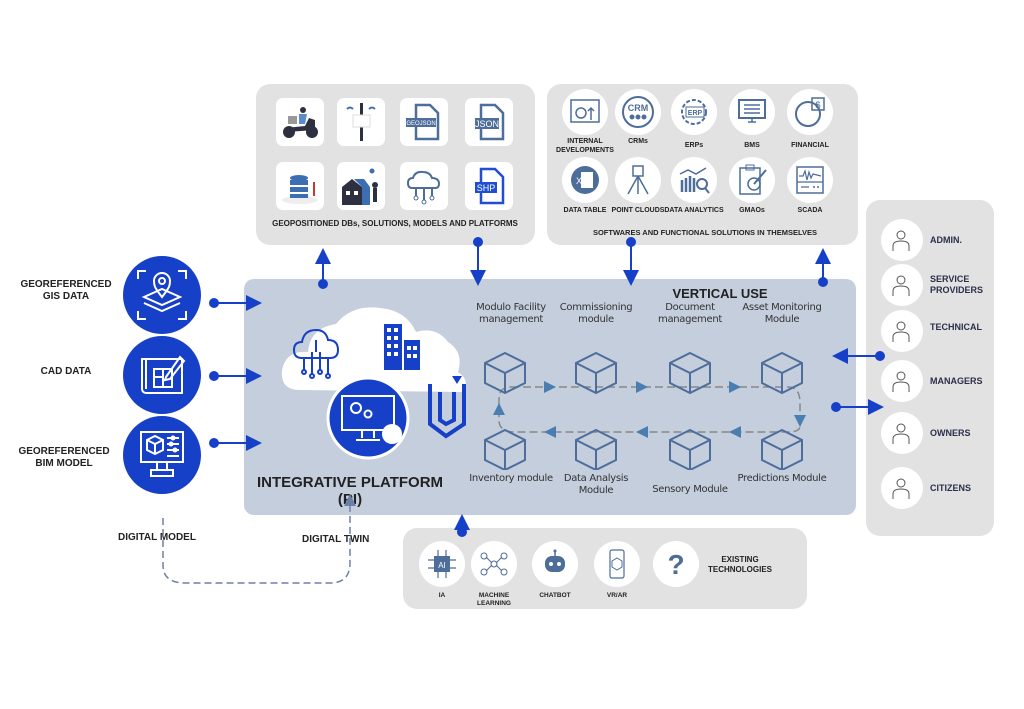 The height and width of the screenshot is (709, 1024). I want to click on software-item-point-clouds, so click(638, 180).